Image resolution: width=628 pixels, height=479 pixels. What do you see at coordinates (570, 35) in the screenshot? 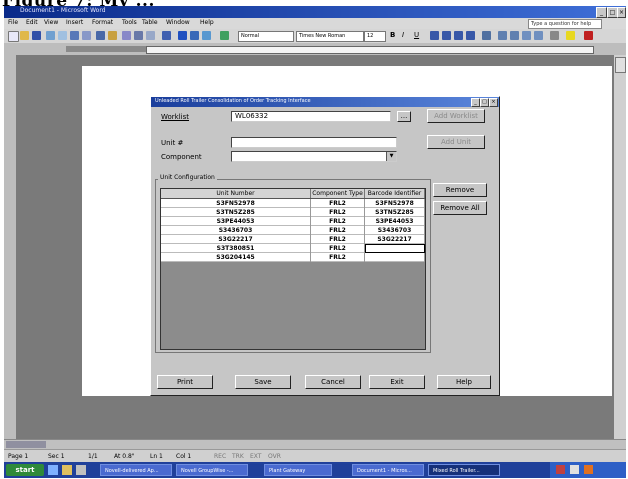
I see `highlight-icon` at bounding box center [570, 35].